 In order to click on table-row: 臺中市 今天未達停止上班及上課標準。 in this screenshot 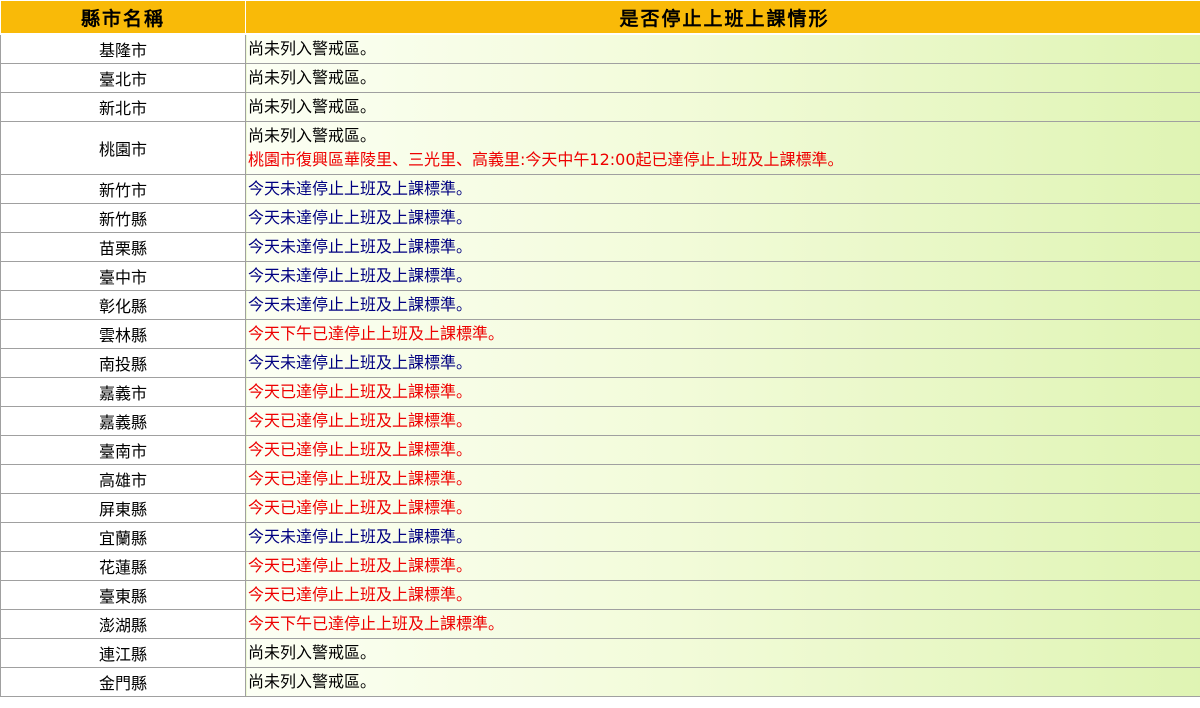, I will do `click(600, 276)`.